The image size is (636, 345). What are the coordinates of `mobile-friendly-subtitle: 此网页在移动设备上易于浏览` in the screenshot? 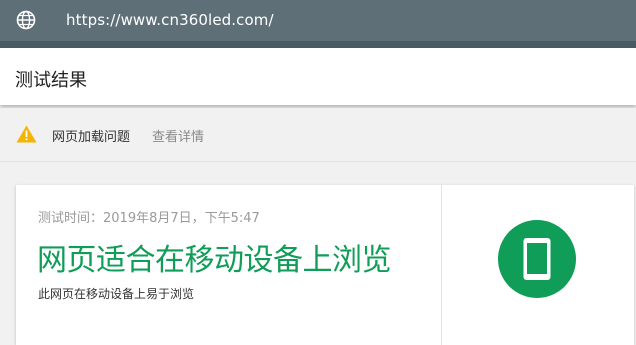 It's located at (116, 294).